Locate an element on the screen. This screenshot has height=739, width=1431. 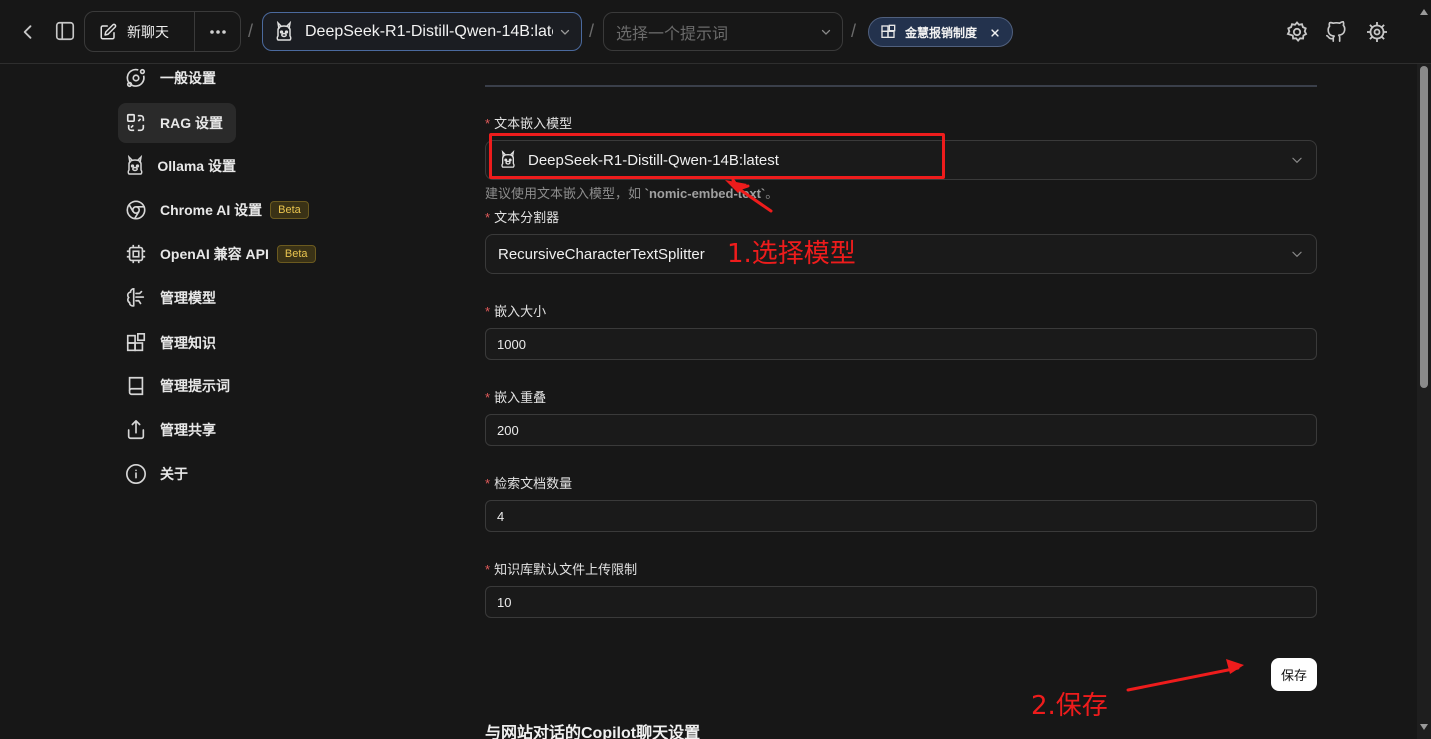
sidebar-item-general: 一般设置 is located at coordinates (177, 78).